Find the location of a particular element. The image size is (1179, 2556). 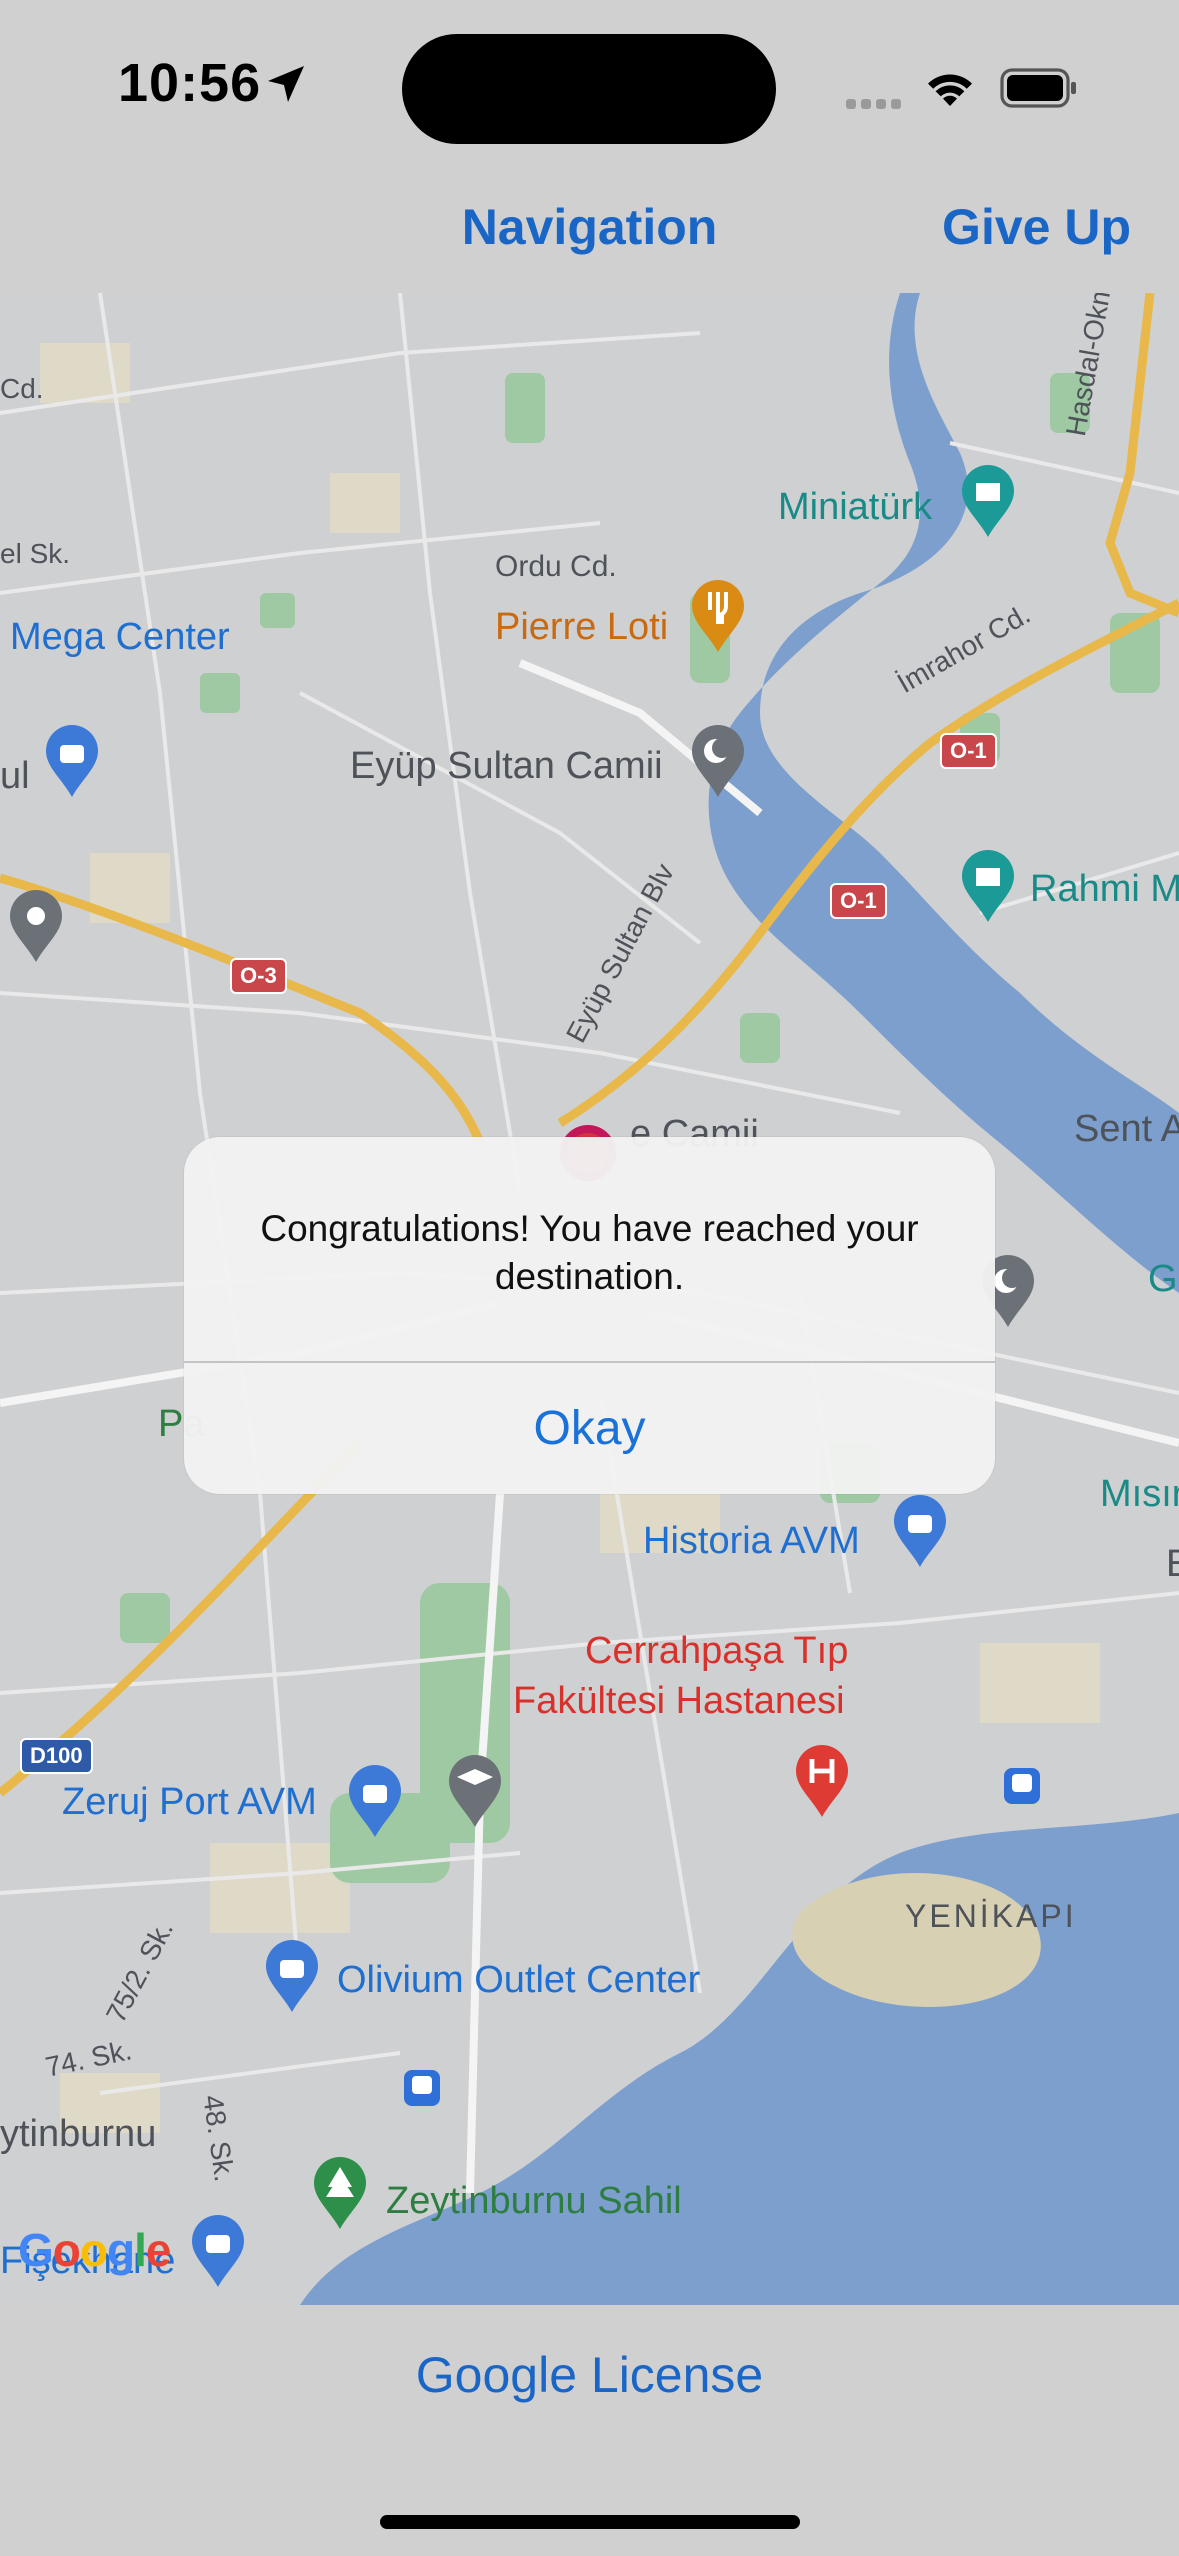

mosque-pin-icon is located at coordinates (718, 761).